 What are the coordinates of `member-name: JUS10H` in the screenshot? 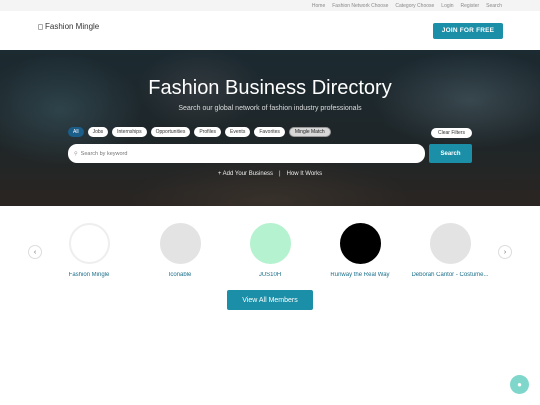 It's located at (270, 275).